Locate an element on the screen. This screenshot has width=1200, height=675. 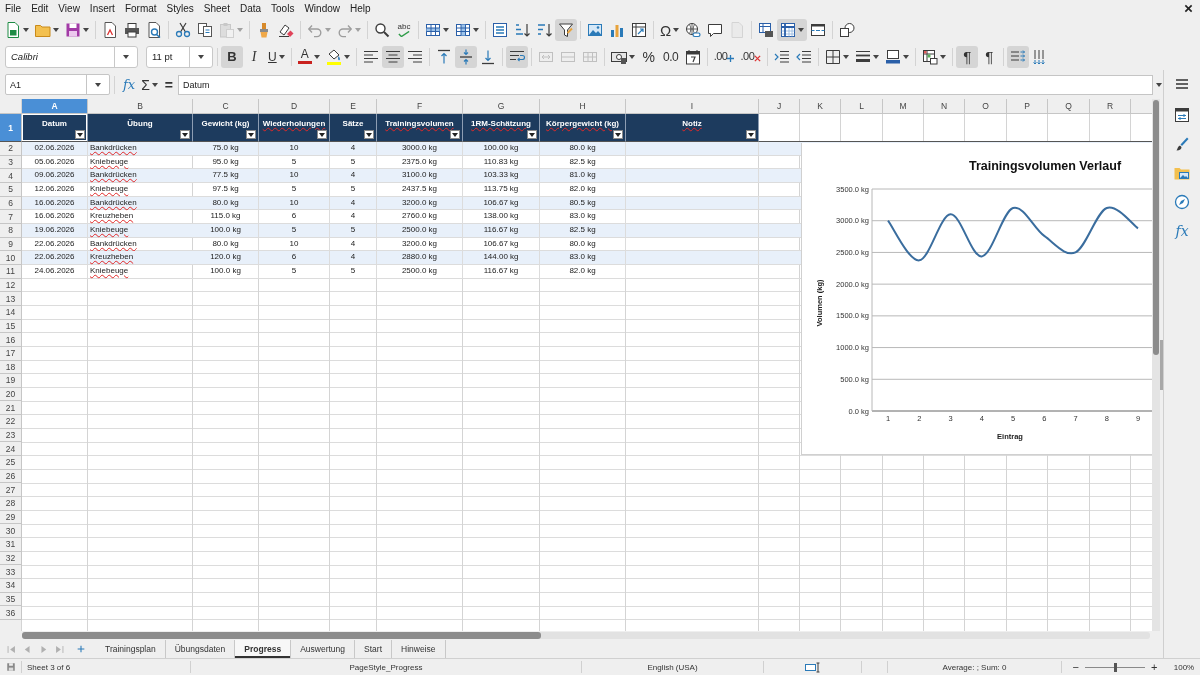
menu-item: Window is located at coordinates (322, 8).